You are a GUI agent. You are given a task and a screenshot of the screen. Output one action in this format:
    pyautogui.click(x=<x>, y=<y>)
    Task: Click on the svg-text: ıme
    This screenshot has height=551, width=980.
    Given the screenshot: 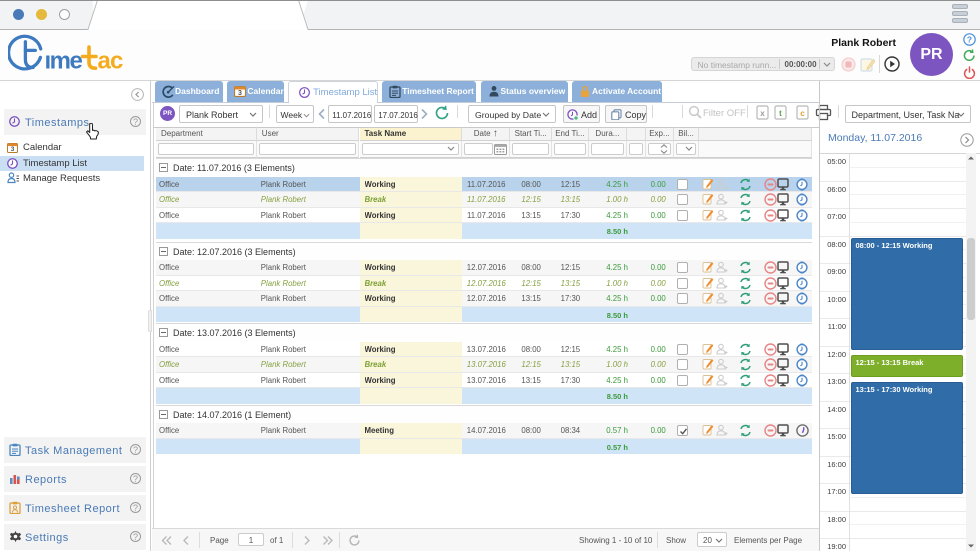 What is the action you would take?
    pyautogui.click(x=64, y=61)
    